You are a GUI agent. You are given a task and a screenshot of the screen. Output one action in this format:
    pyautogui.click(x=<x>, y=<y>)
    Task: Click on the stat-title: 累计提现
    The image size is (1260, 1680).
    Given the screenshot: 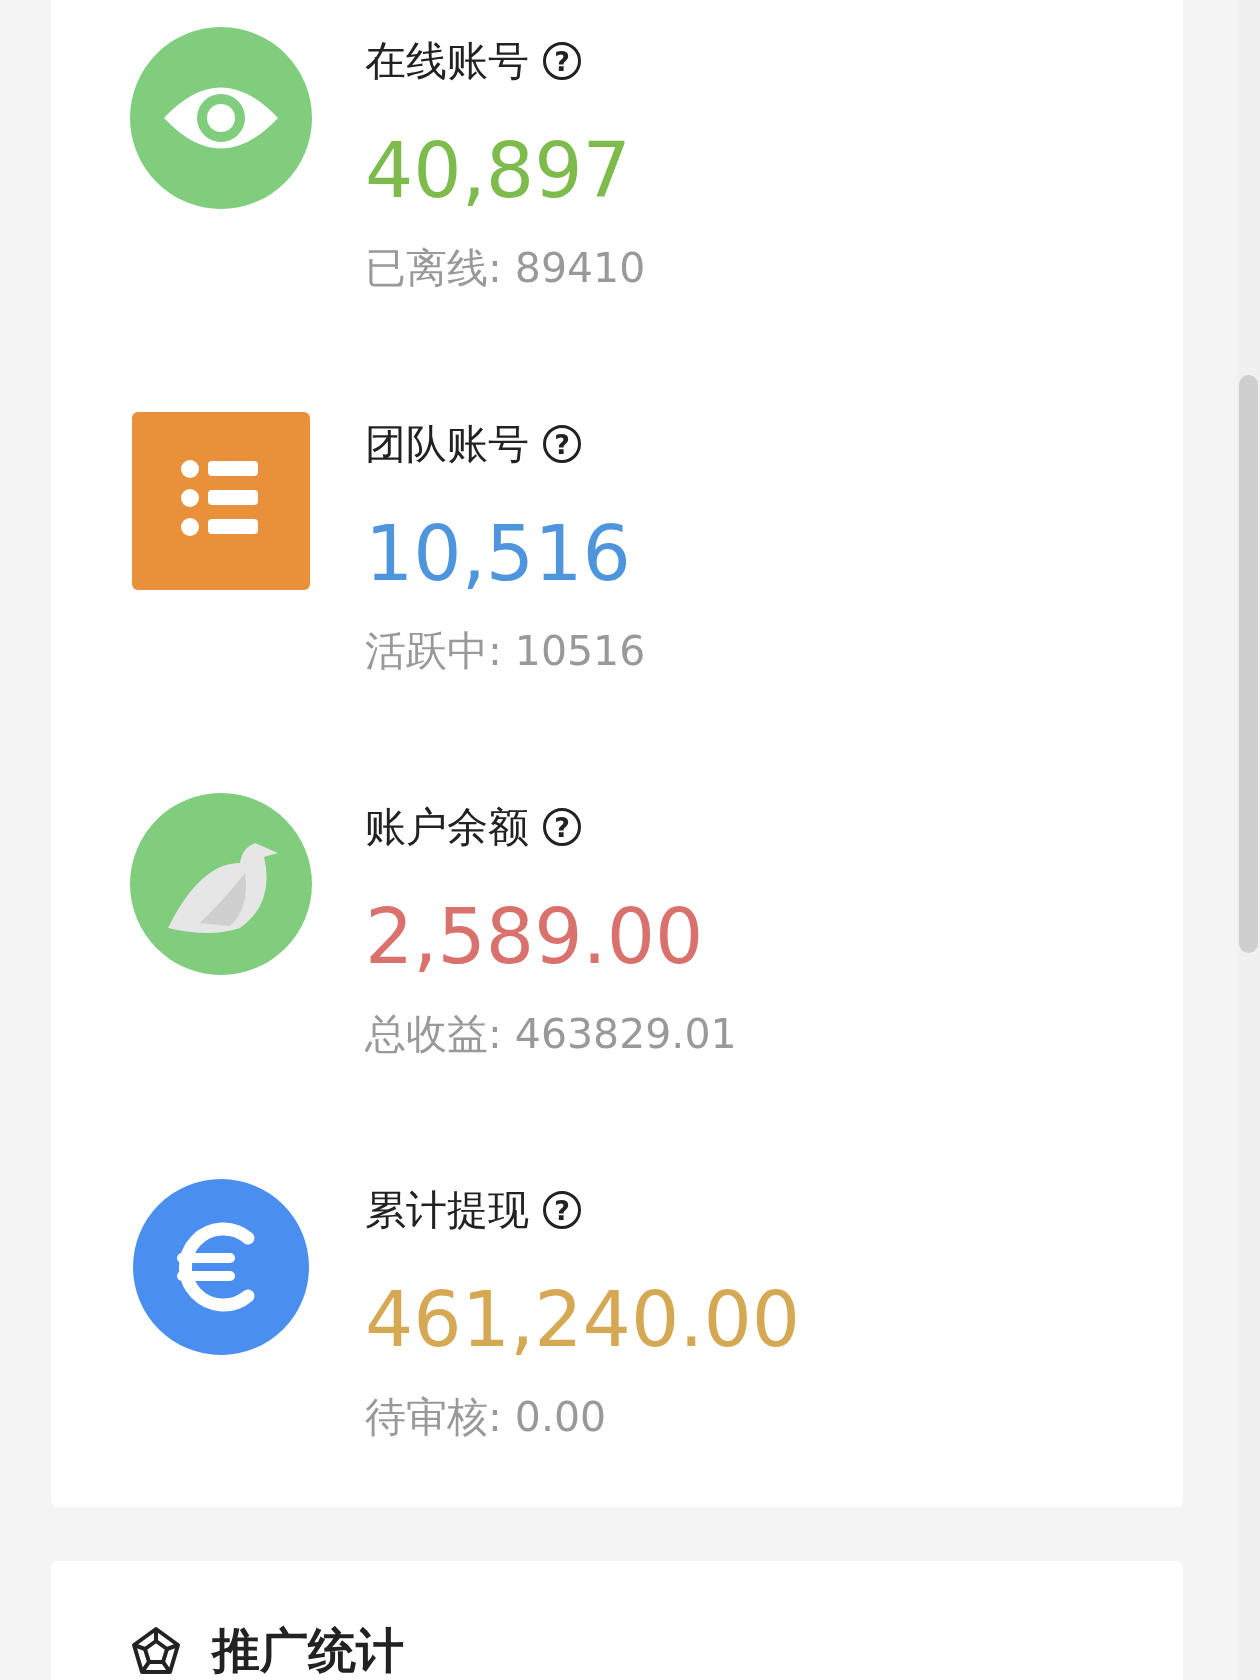 What is the action you would take?
    pyautogui.click(x=447, y=1210)
    